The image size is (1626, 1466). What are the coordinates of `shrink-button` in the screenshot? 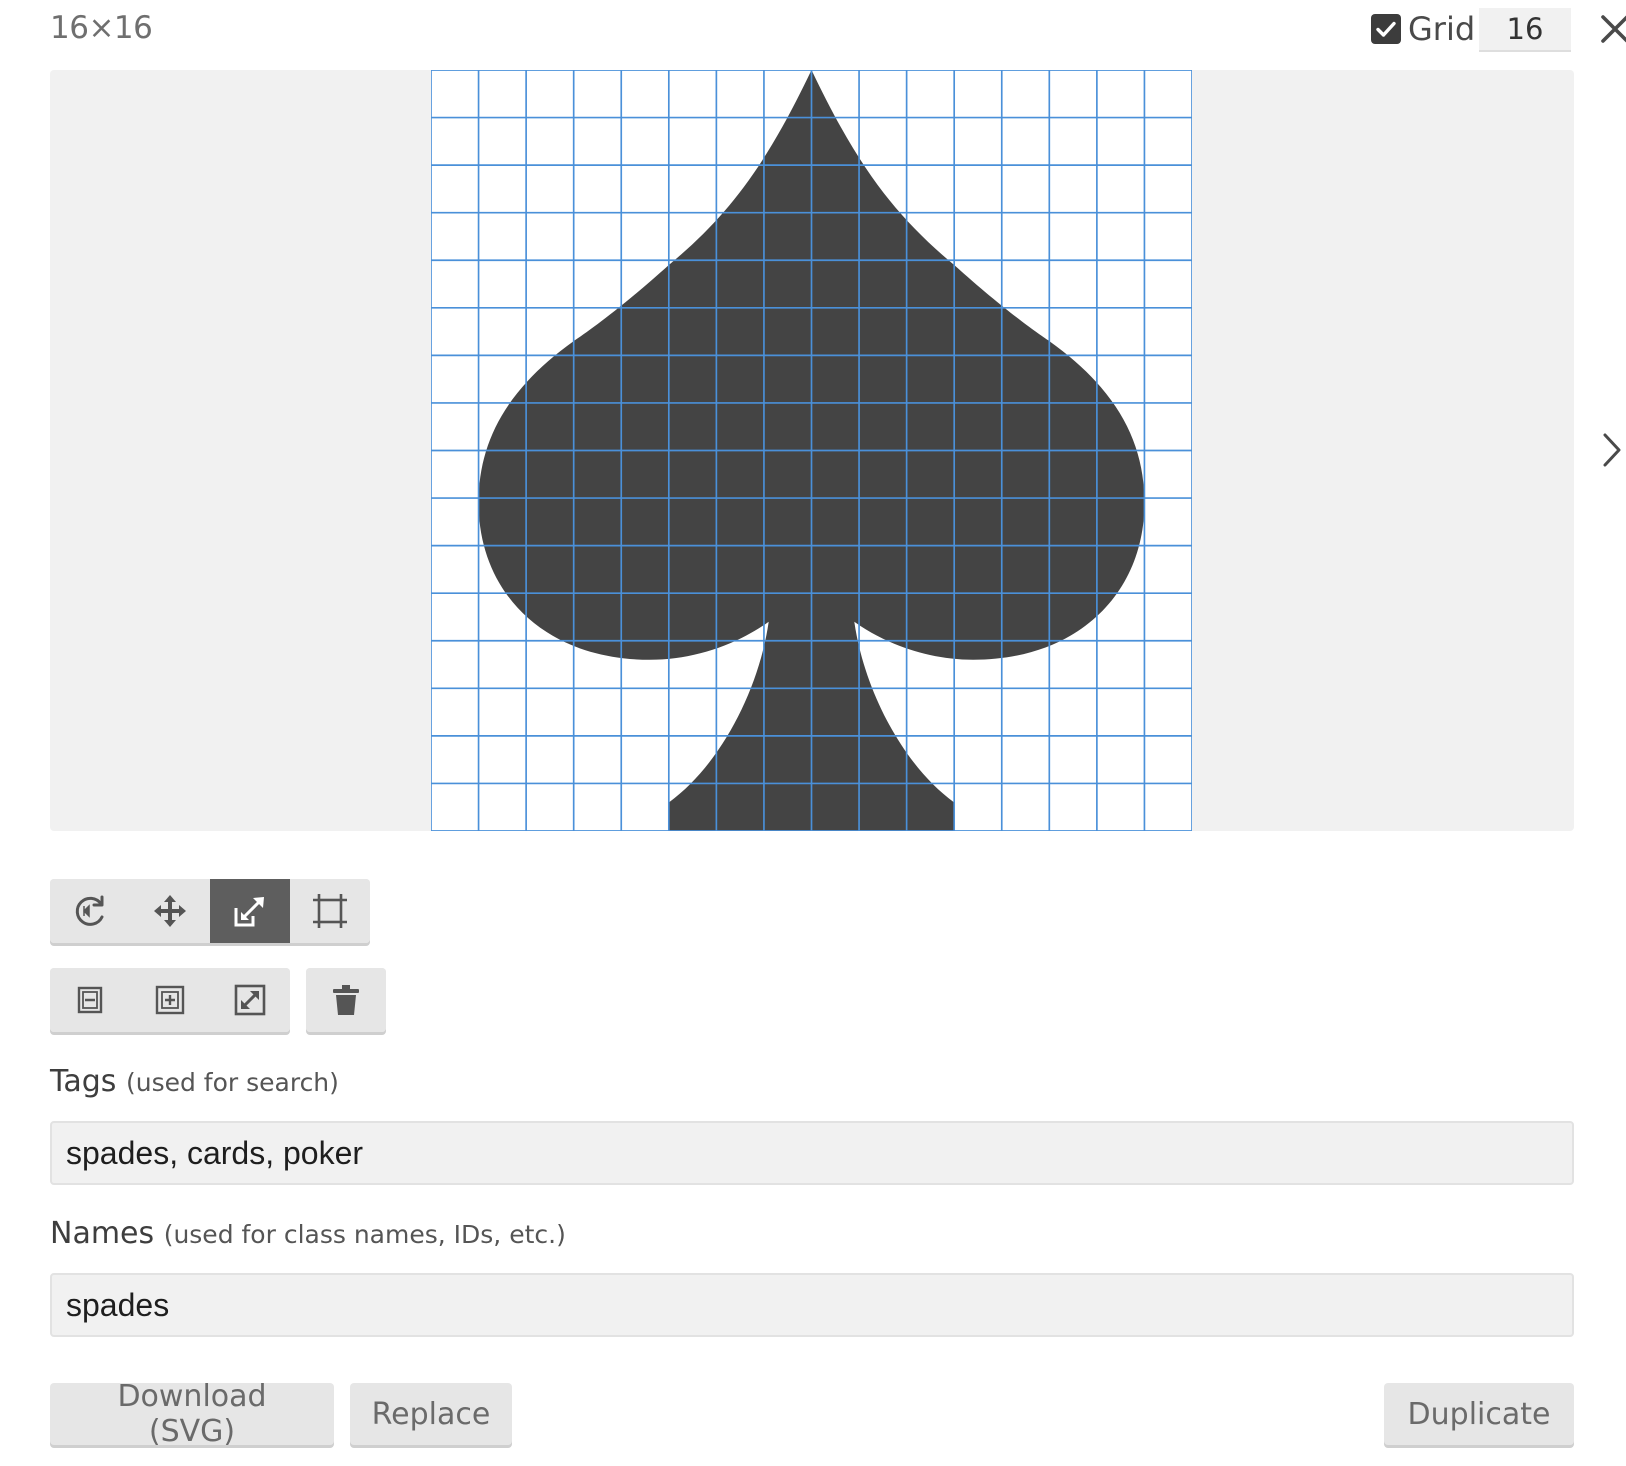 It's located at (90, 1000).